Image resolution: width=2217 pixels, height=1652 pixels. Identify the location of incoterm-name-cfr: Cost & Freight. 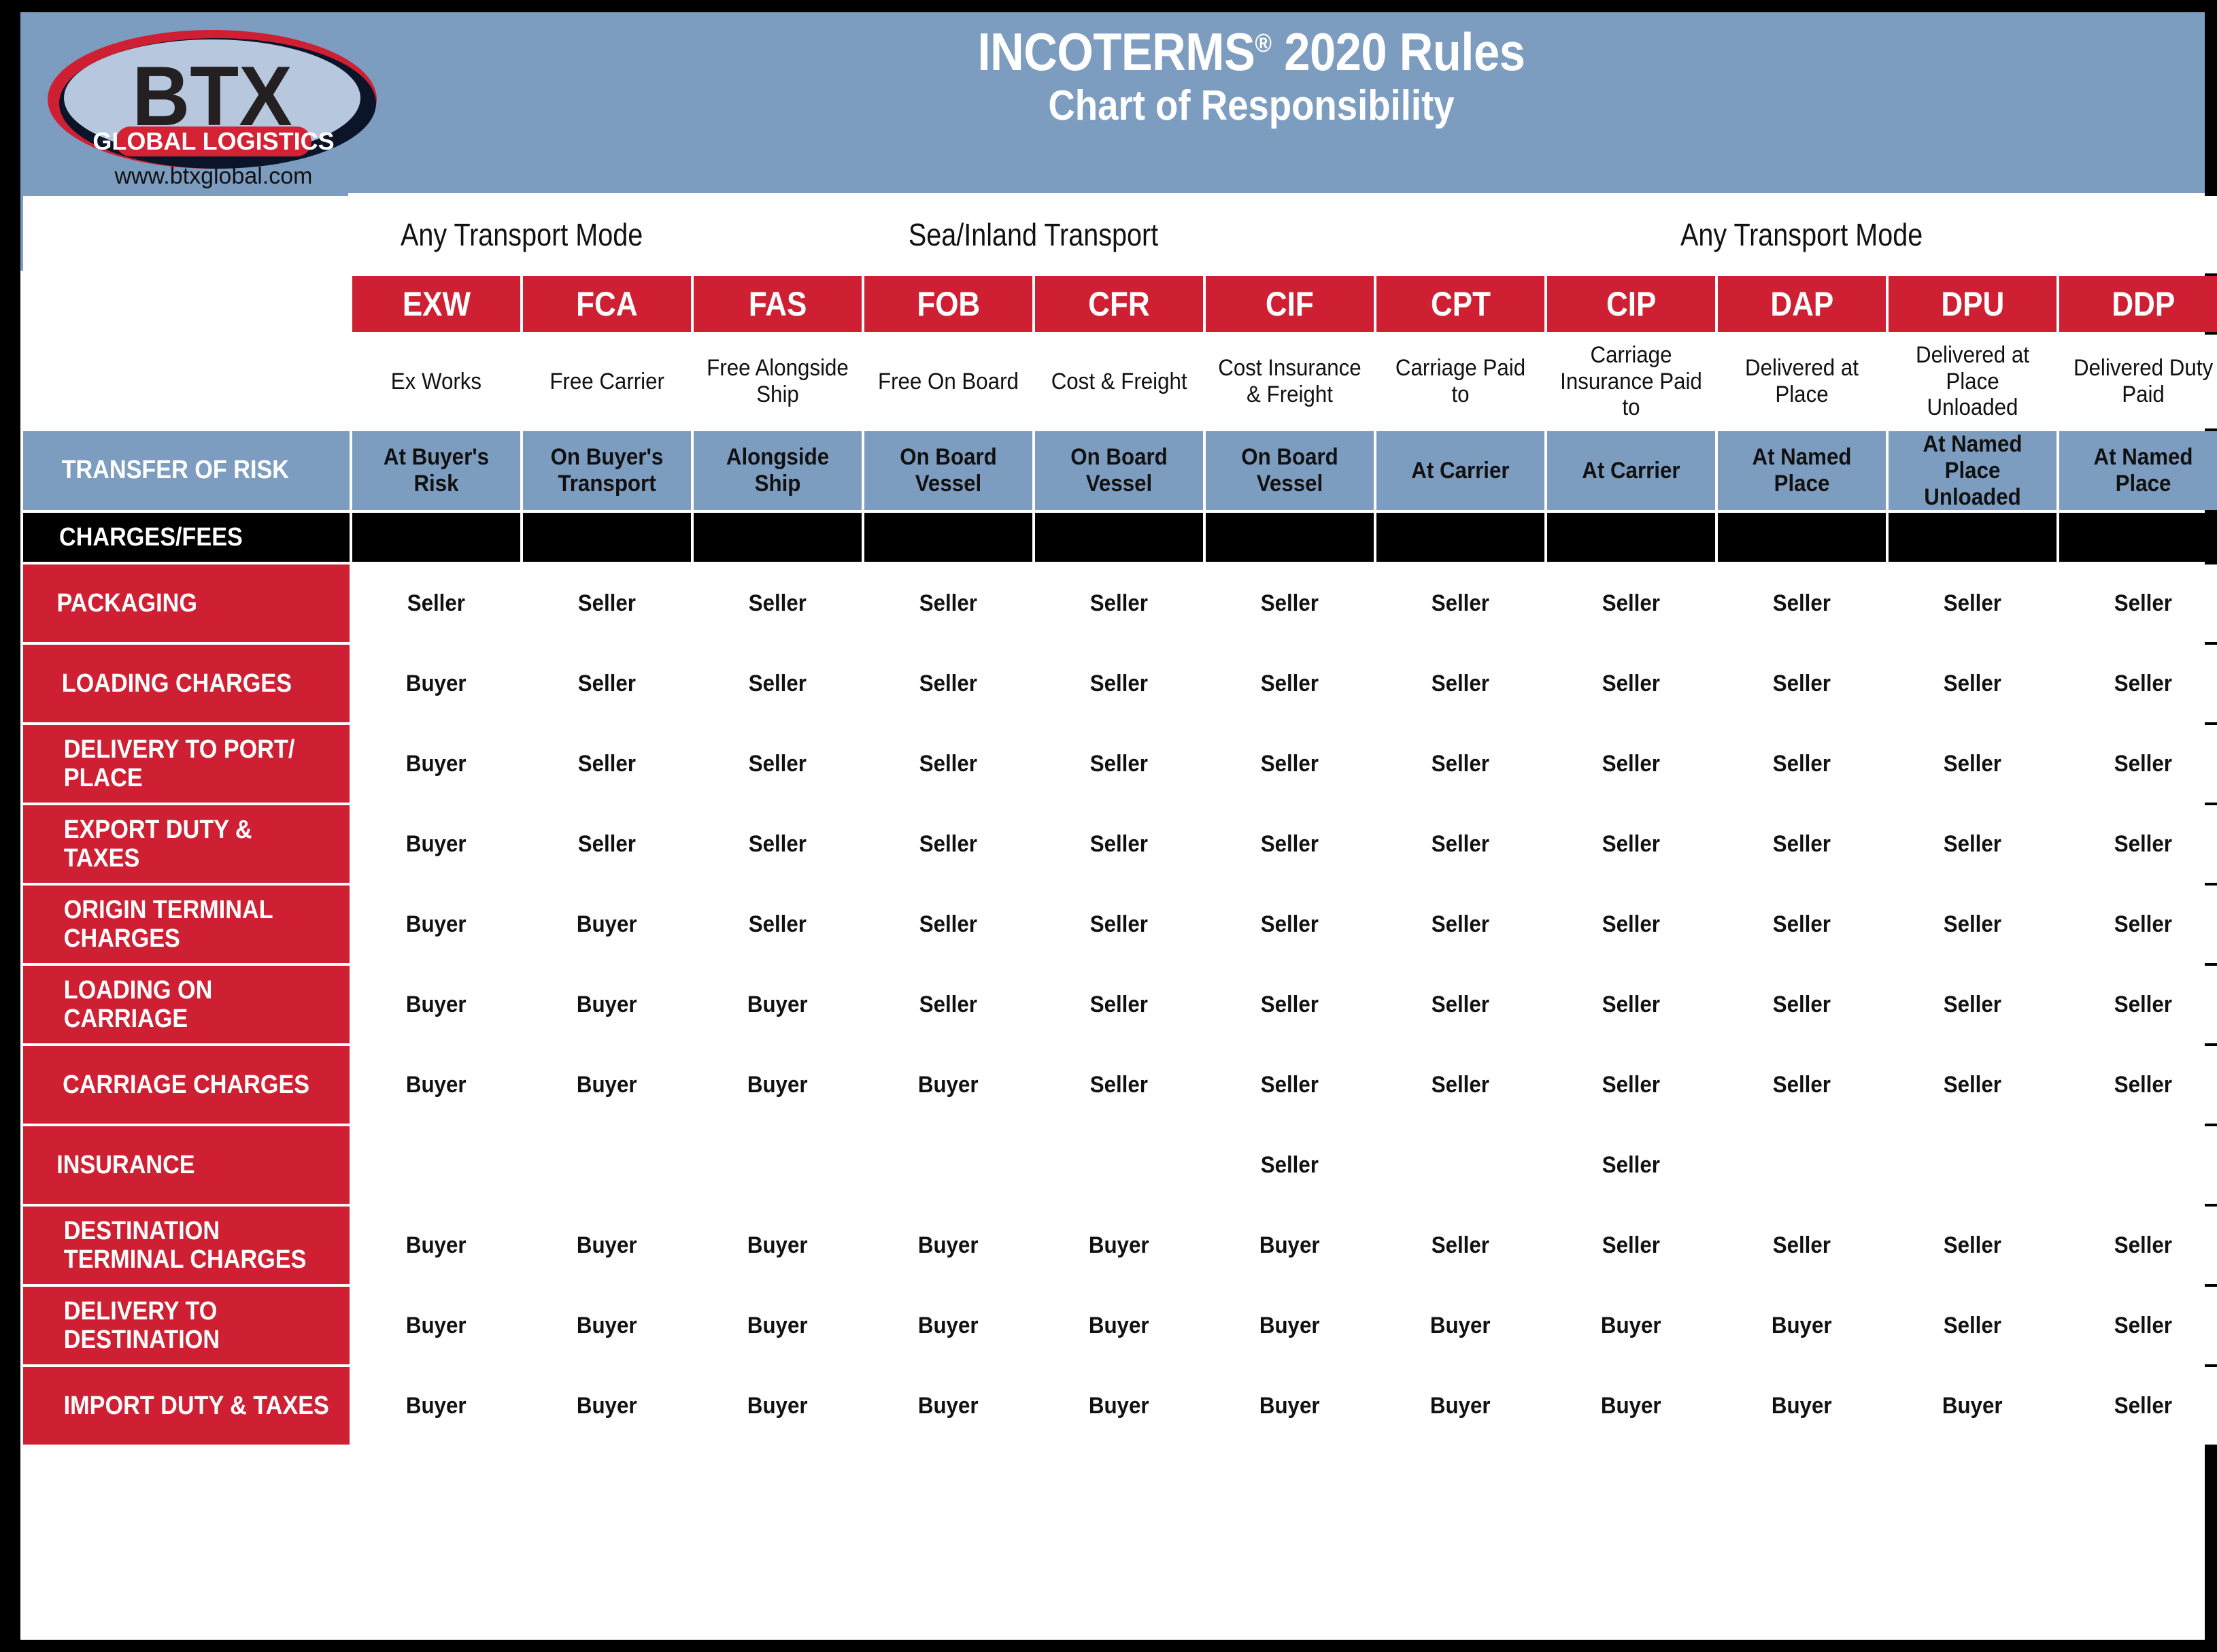
(1119, 381).